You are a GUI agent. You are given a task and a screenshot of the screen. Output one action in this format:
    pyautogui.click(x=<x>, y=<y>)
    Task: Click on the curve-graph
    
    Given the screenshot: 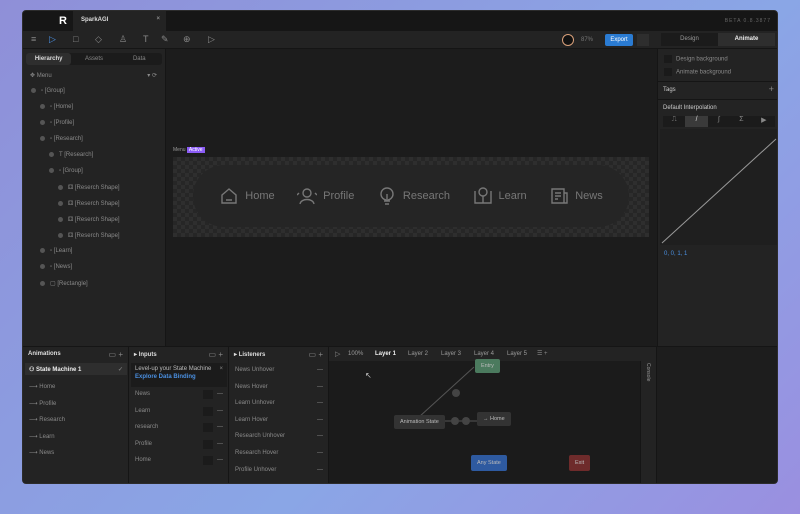 What is the action you would take?
    pyautogui.click(x=719, y=187)
    